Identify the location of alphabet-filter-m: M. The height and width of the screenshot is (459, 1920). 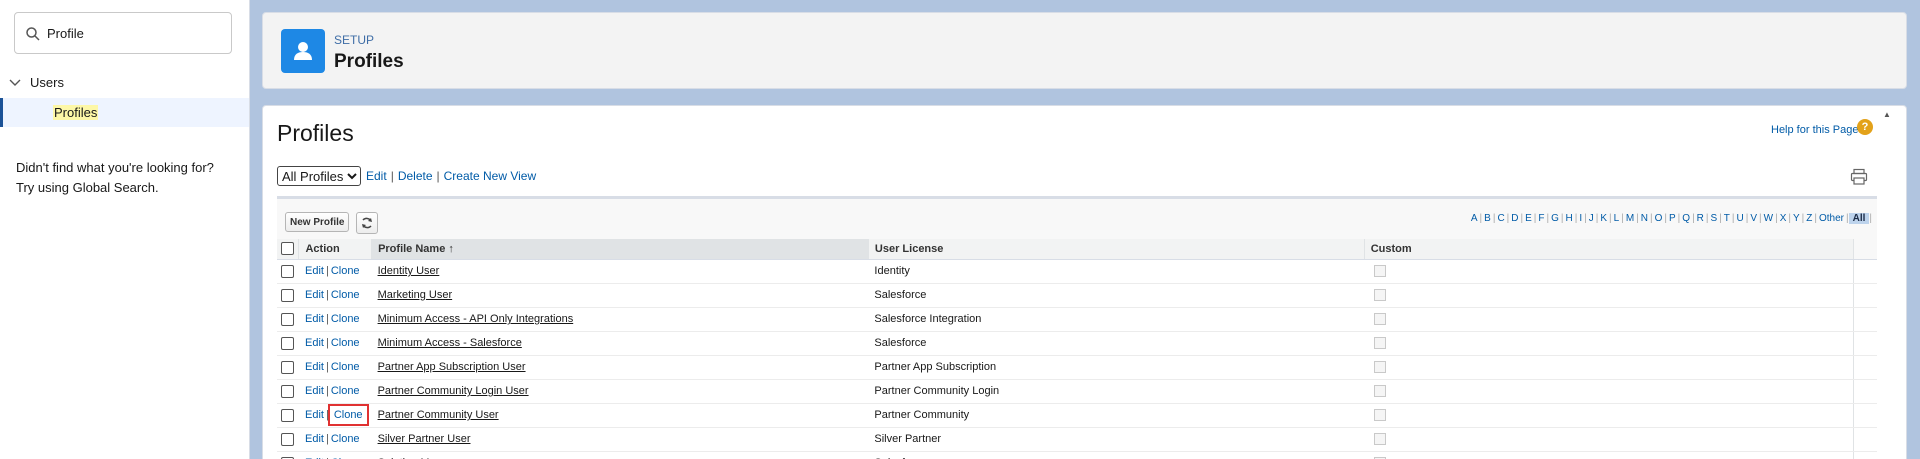
(1630, 218).